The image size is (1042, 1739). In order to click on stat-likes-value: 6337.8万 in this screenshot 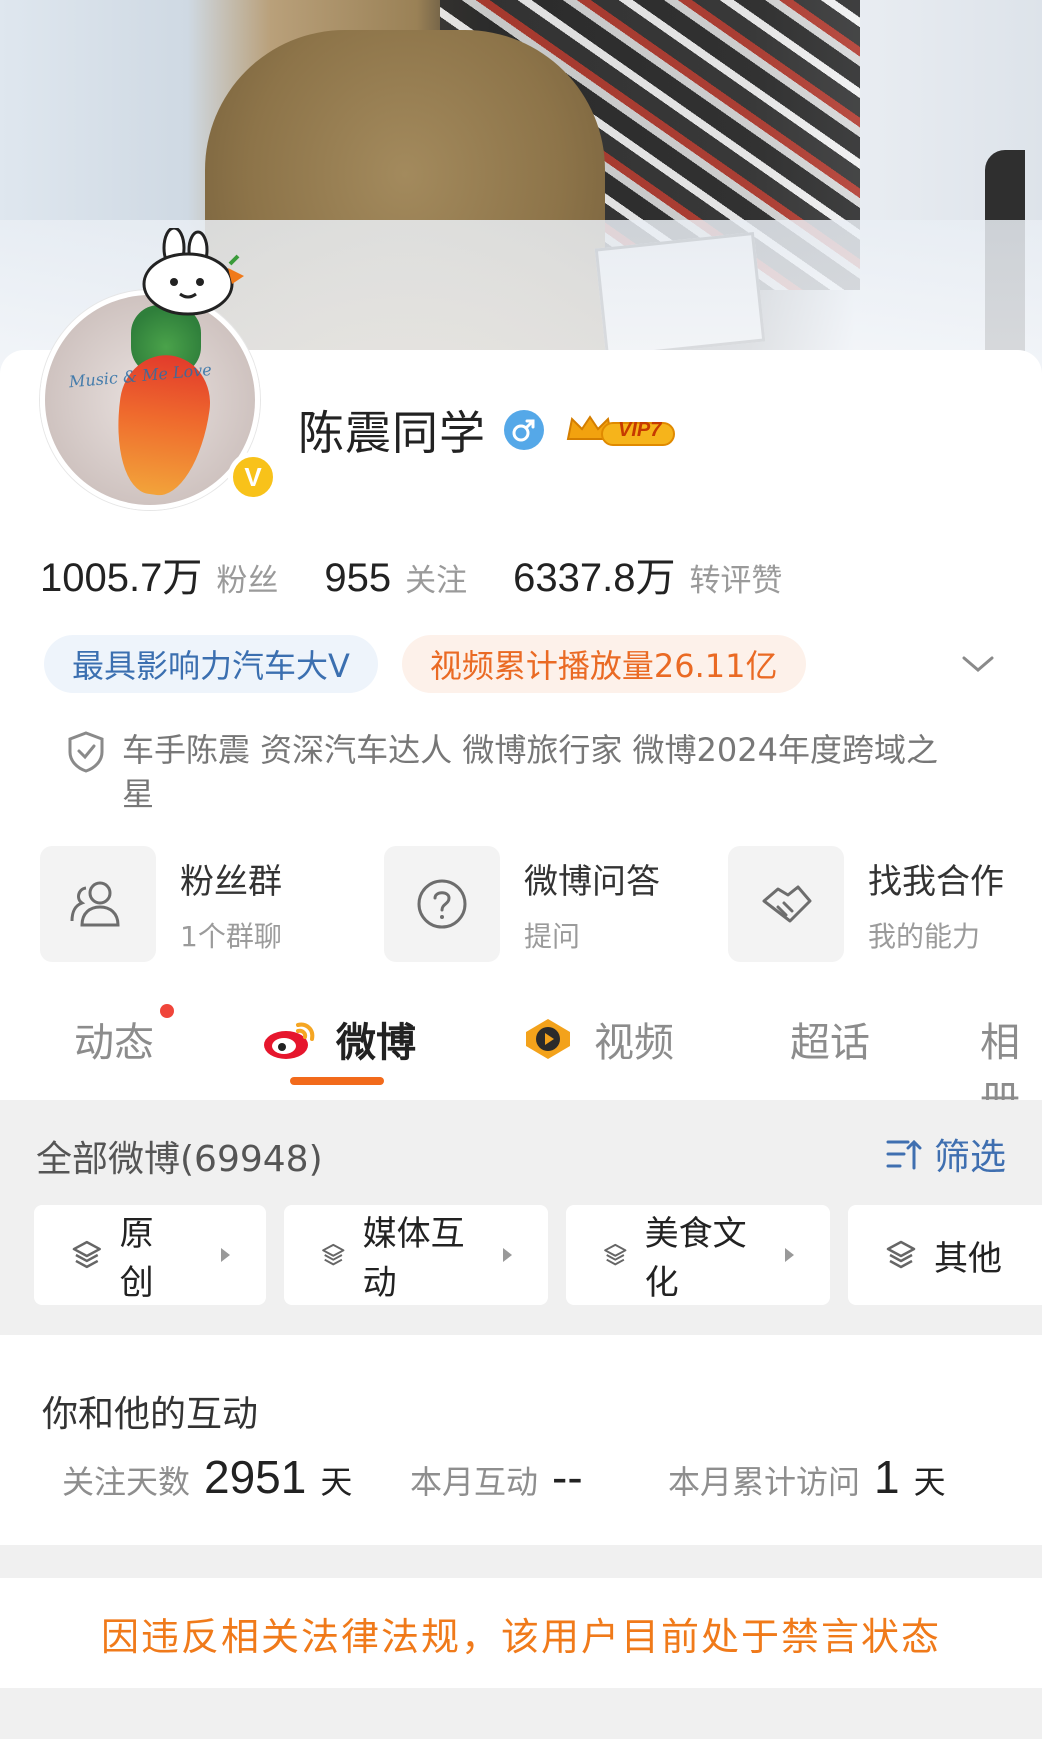, I will do `click(594, 578)`.